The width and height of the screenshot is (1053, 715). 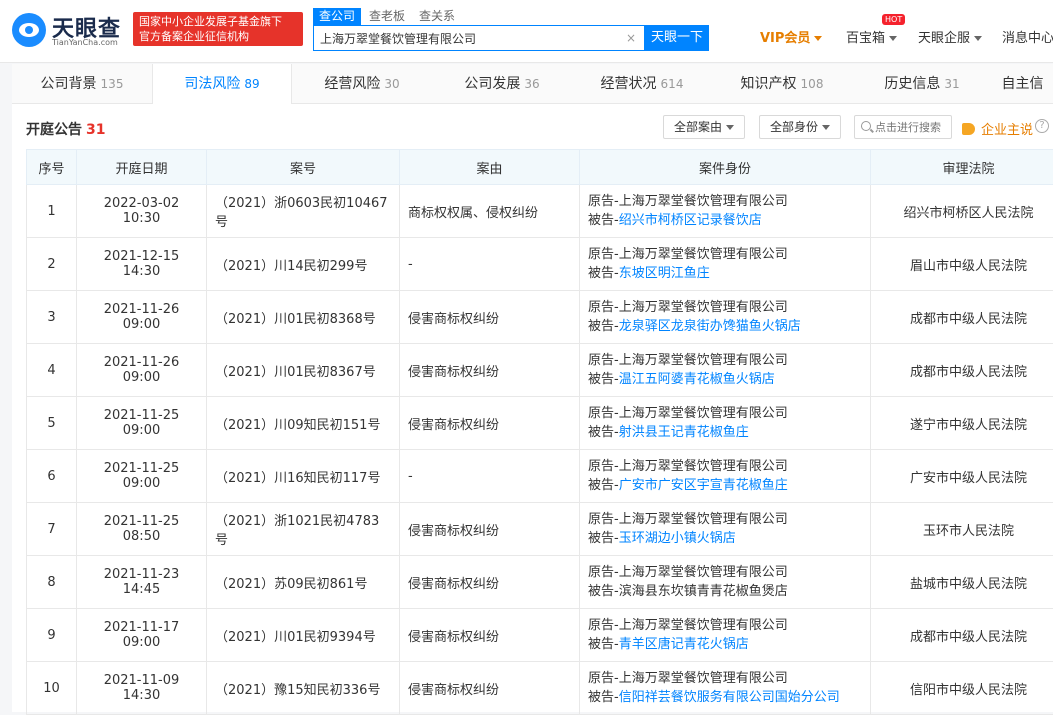 What do you see at coordinates (962, 635) in the screenshot?
I see `cell-court: 成都市中级人民法院` at bounding box center [962, 635].